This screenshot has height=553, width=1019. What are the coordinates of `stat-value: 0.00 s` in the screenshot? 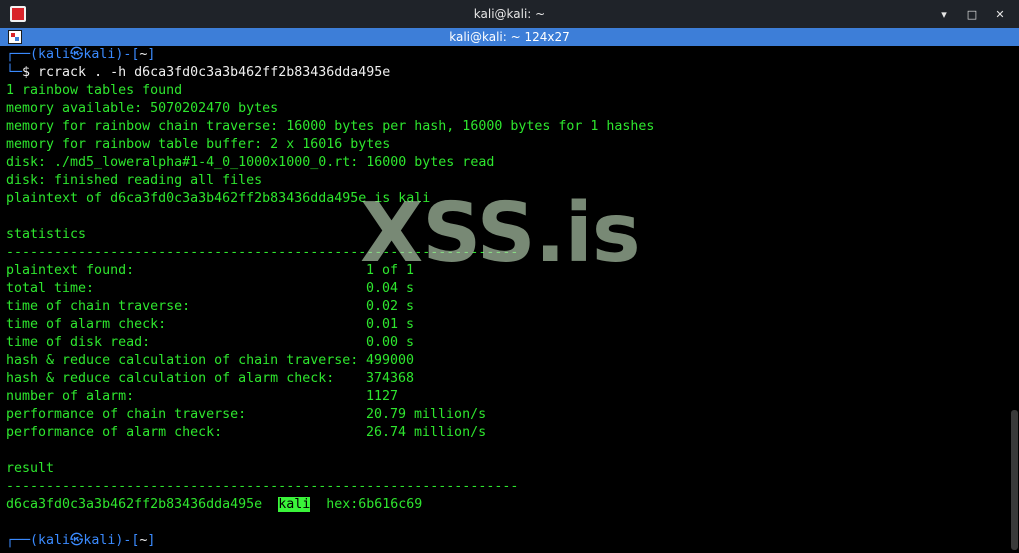 It's located at (390, 342).